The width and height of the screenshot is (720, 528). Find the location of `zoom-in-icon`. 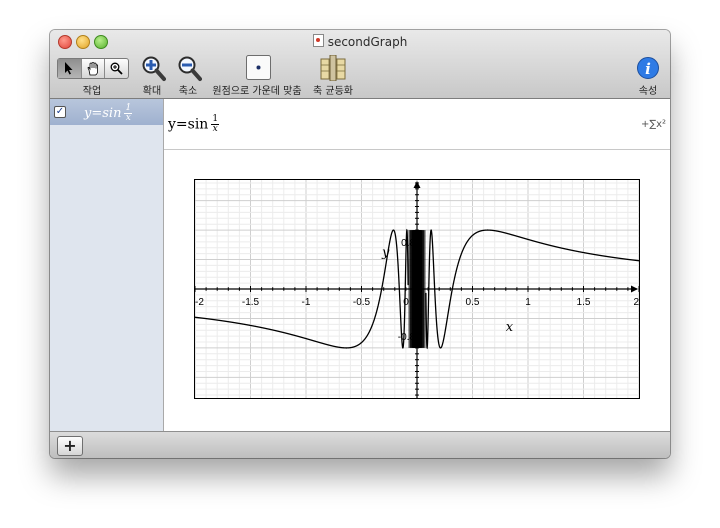

zoom-in-icon is located at coordinates (154, 69).